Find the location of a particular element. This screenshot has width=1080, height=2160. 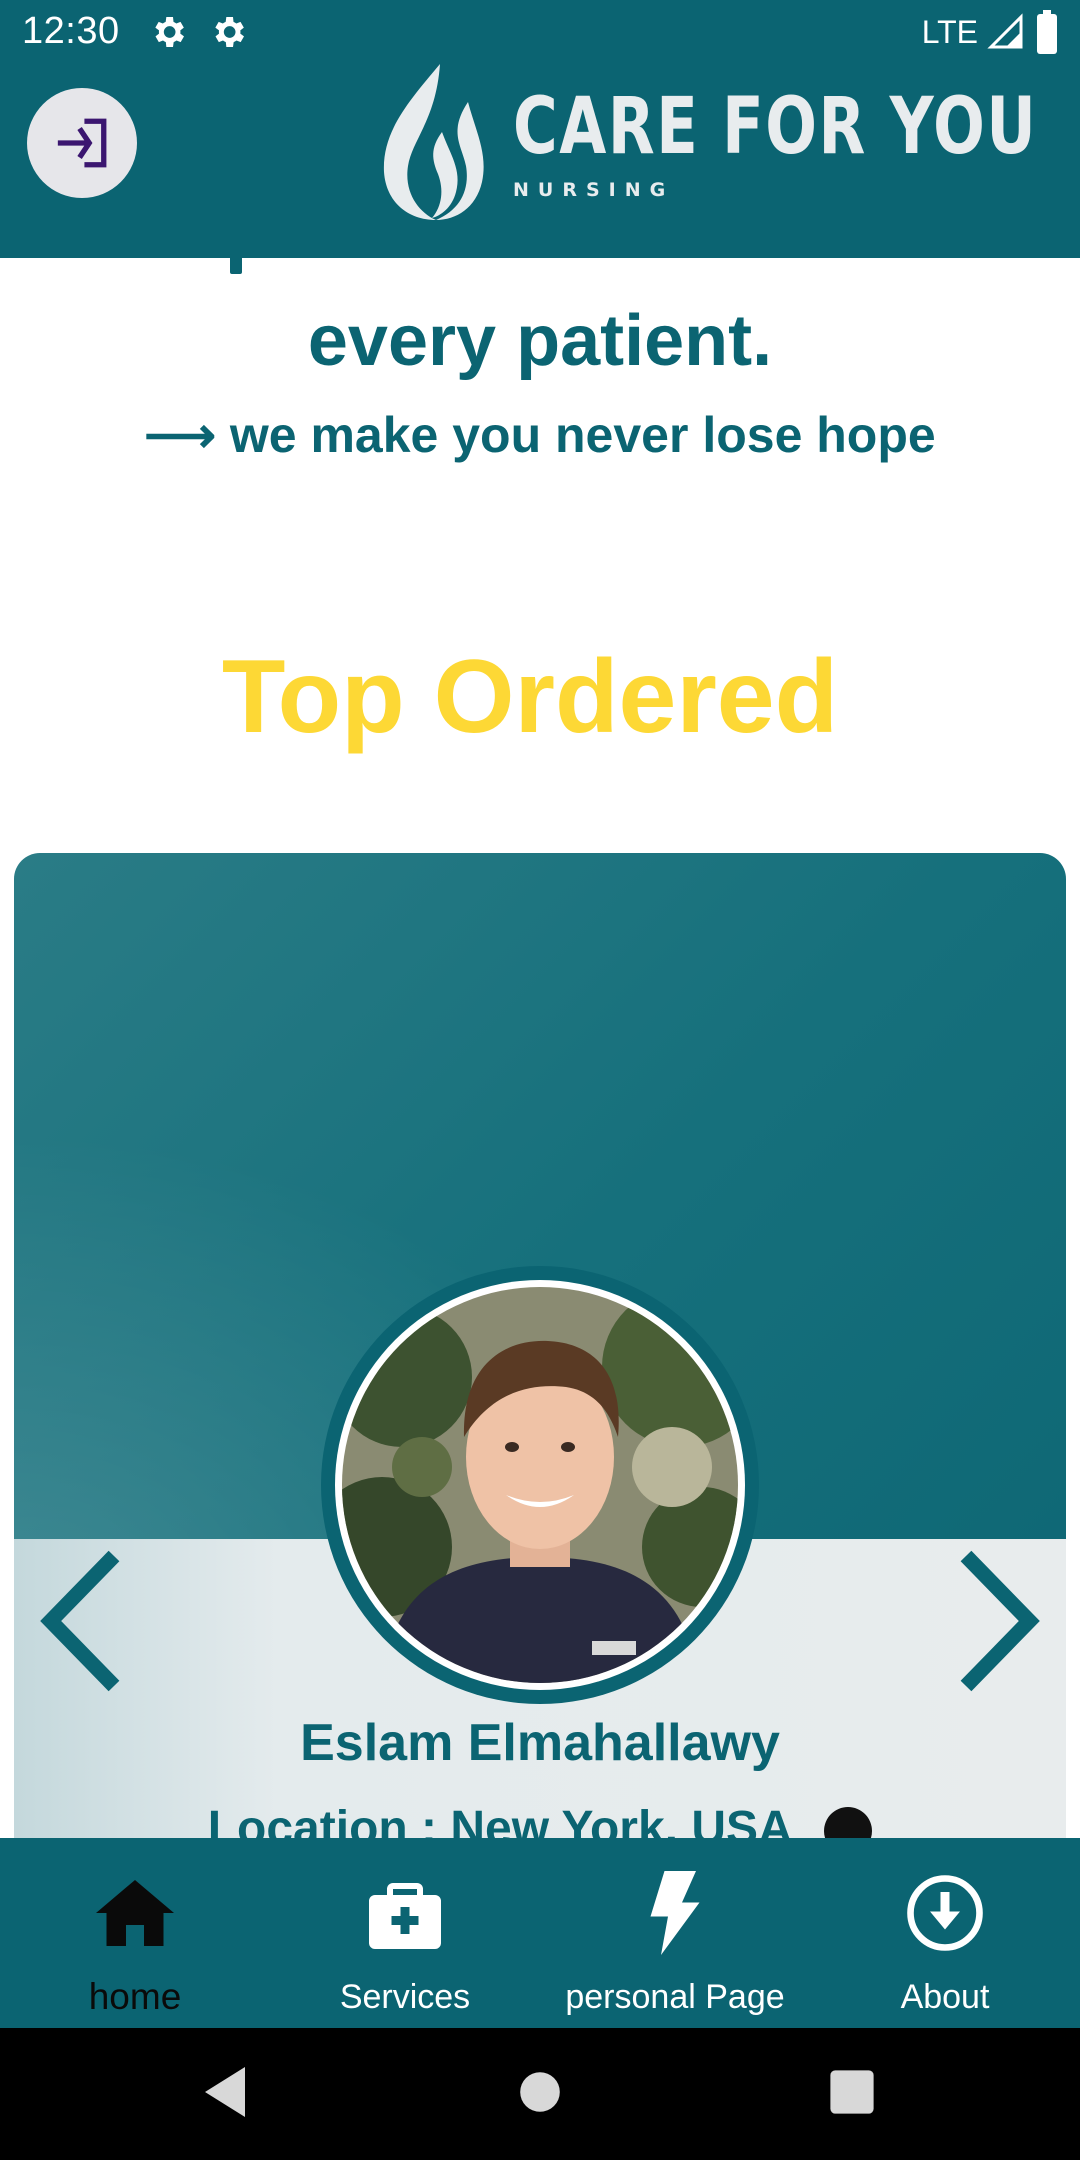

logo-subtitle: NURSING is located at coordinates (594, 190).